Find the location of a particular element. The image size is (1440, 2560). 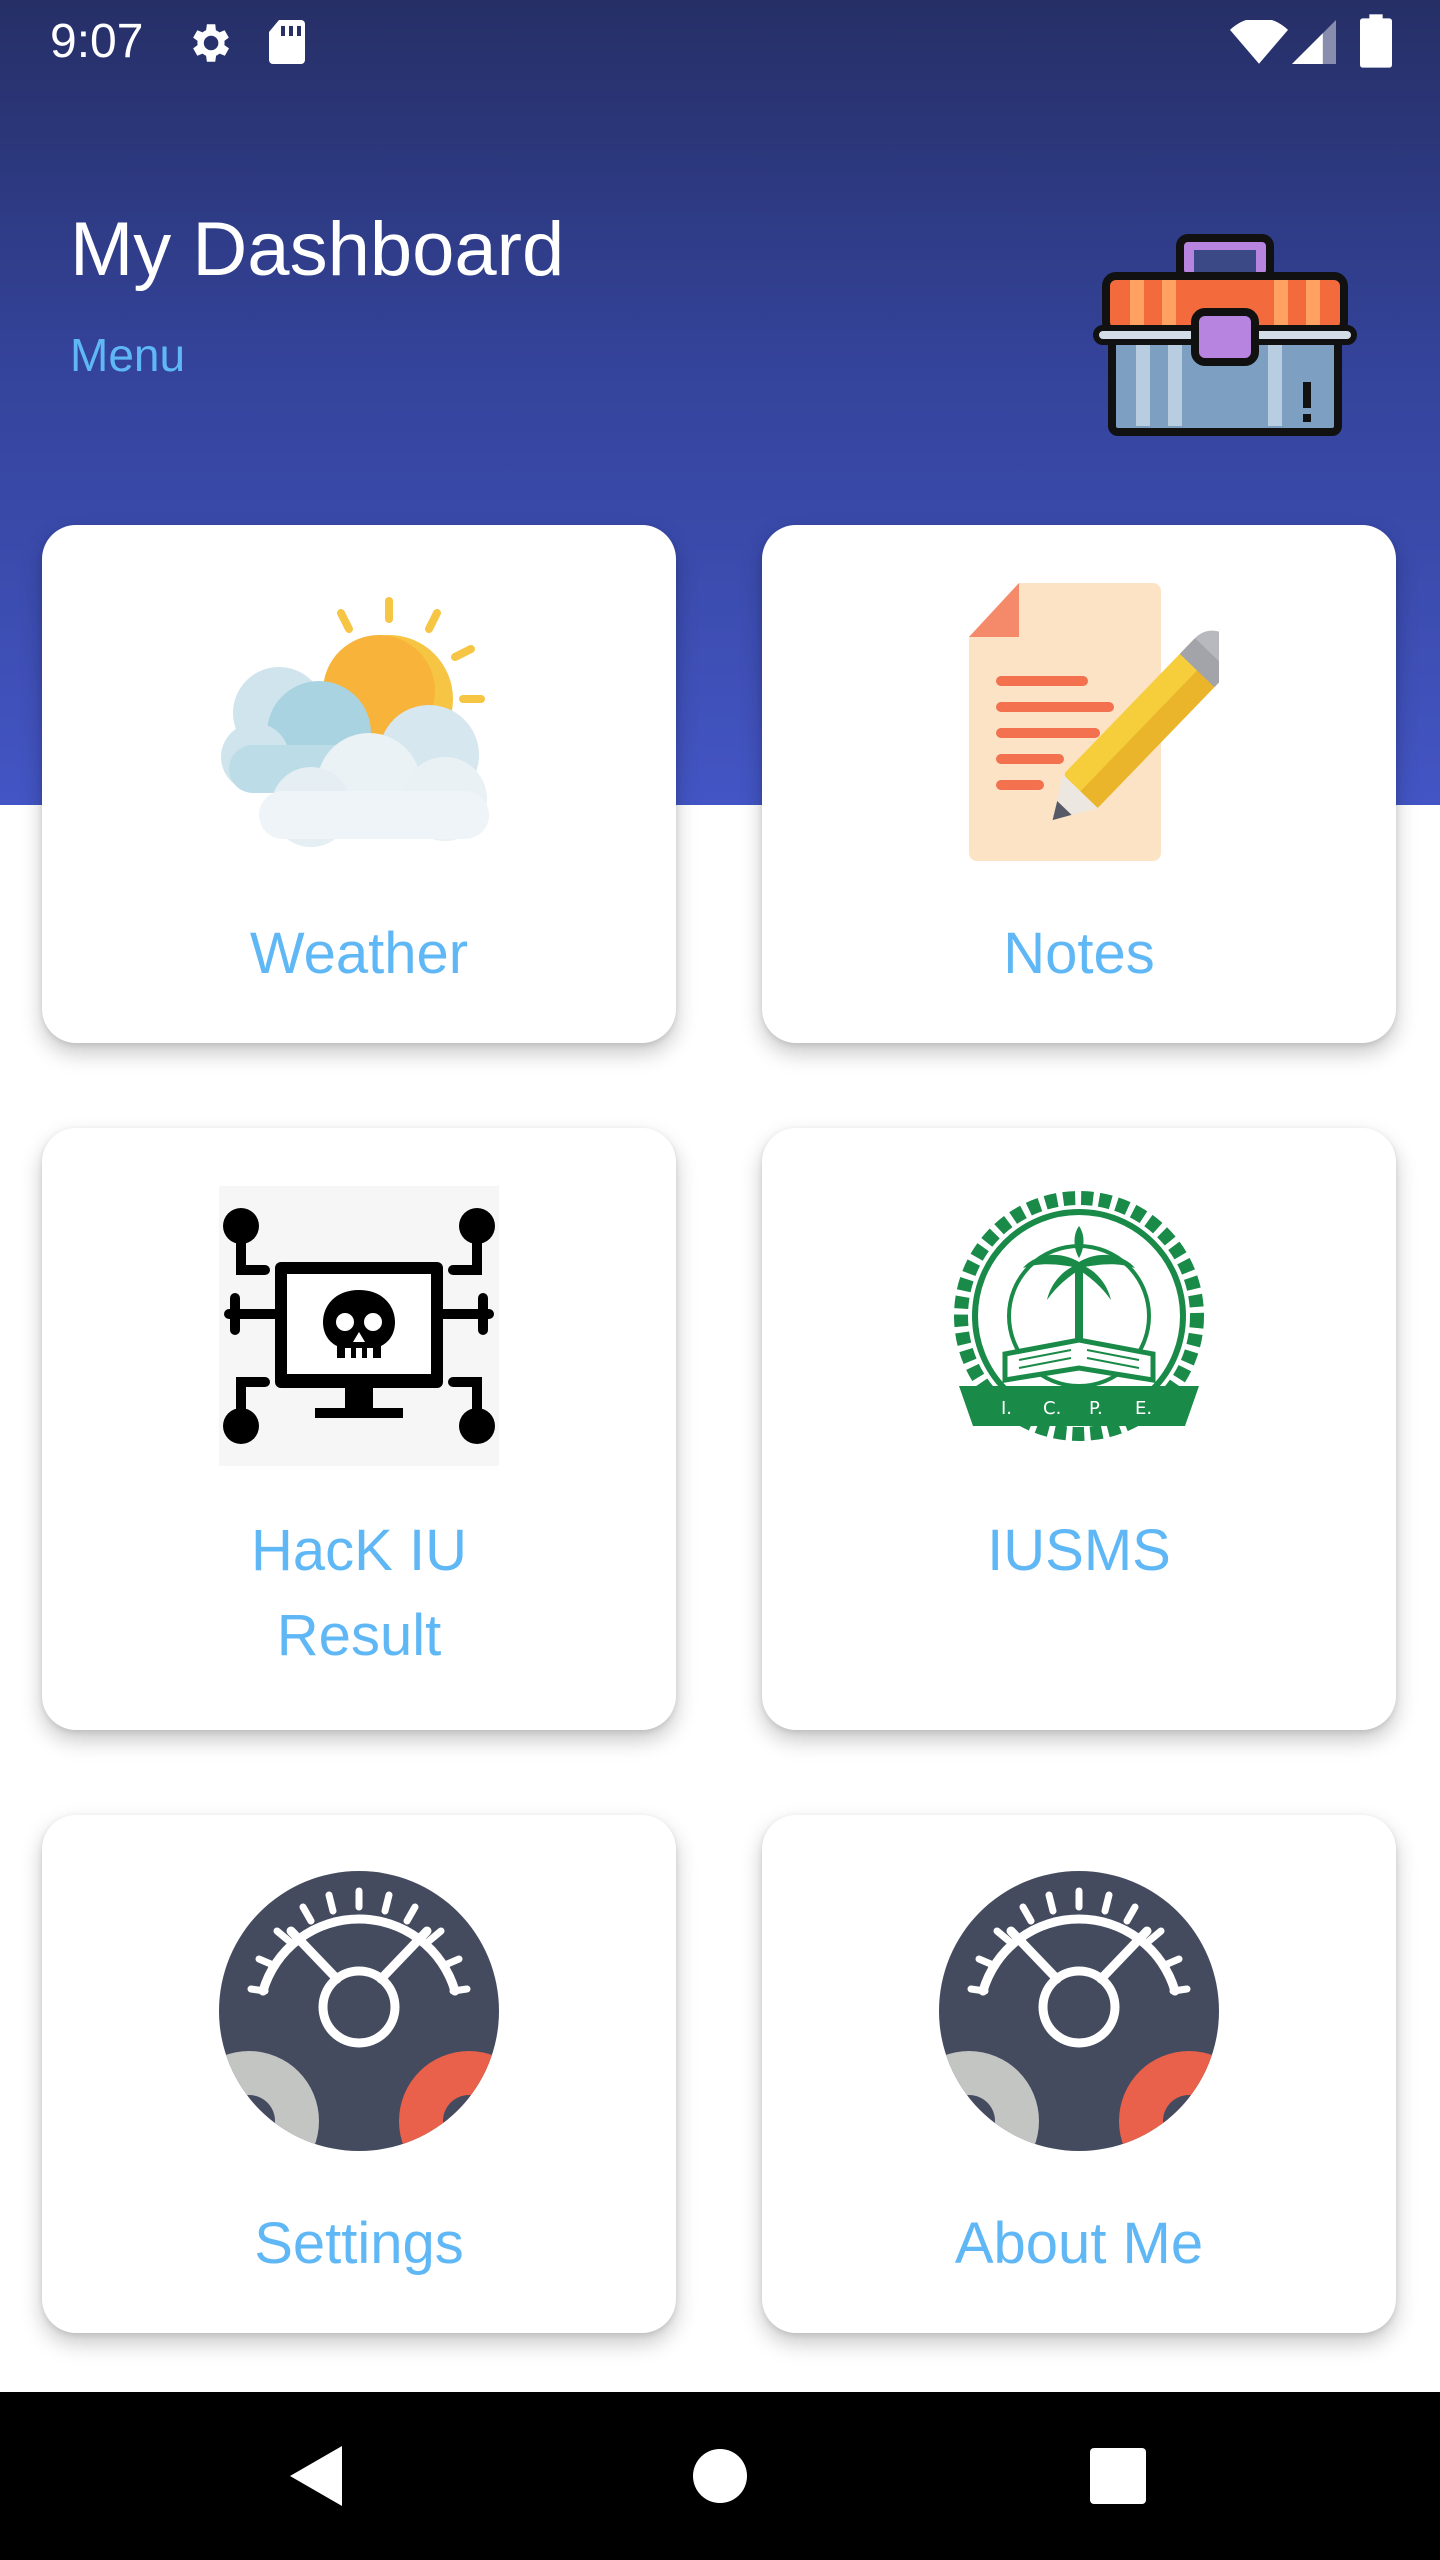

weather-card: Weather is located at coordinates (359, 784).